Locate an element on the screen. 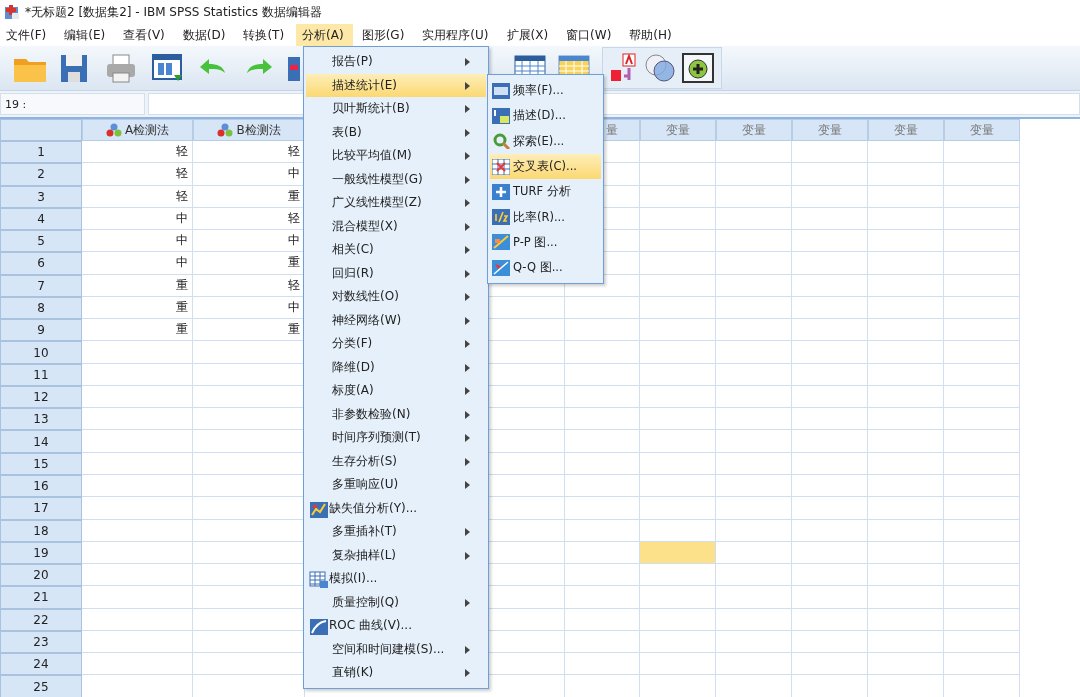 Image resolution: width=1080 pixels, height=697 pixels. row-number: 21 is located at coordinates (41, 597).